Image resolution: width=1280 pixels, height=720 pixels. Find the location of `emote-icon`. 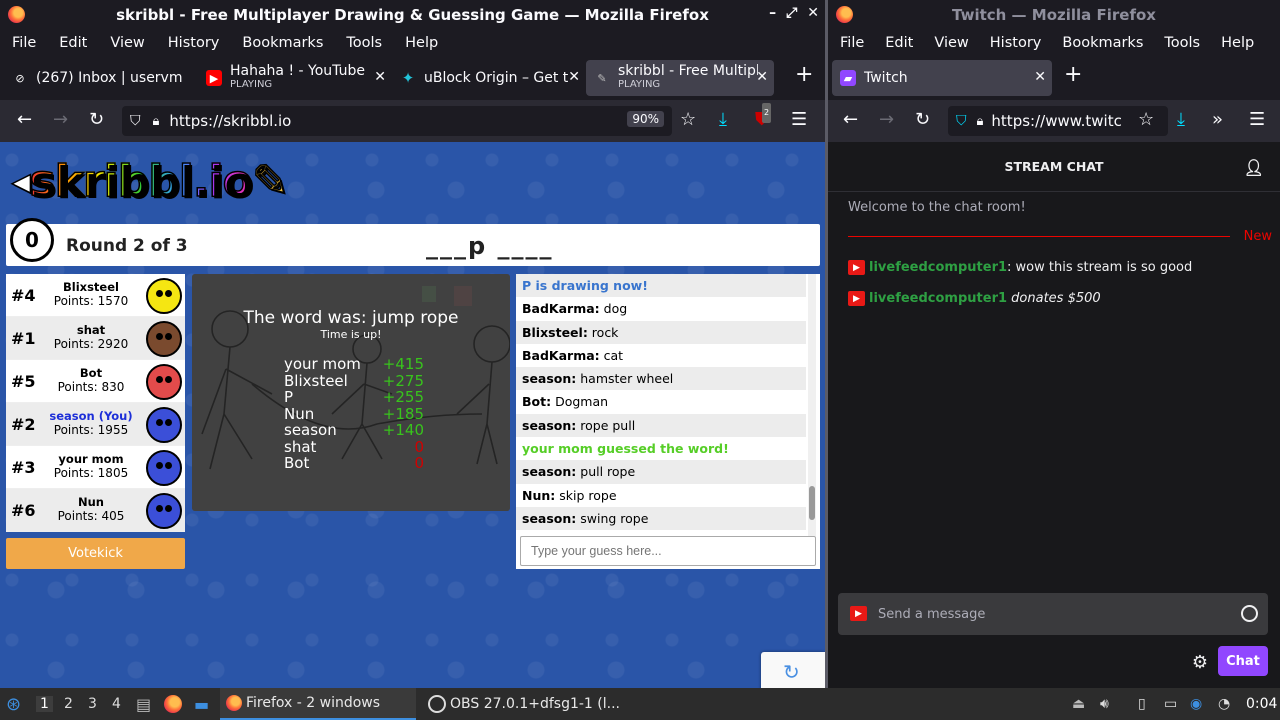

emote-icon is located at coordinates (1249, 613).